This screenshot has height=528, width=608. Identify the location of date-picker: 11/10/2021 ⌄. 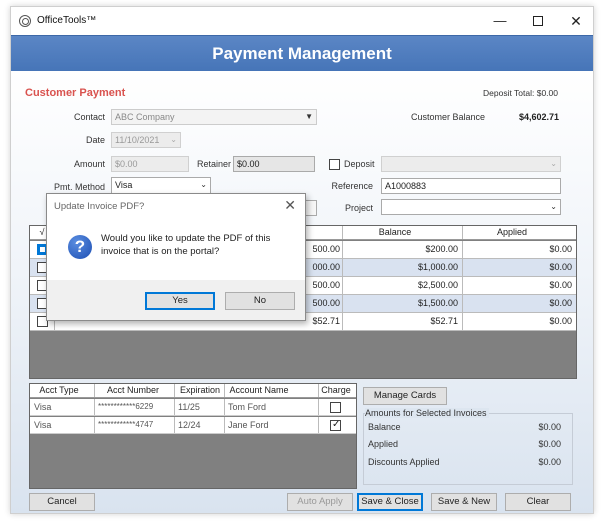
(146, 140).